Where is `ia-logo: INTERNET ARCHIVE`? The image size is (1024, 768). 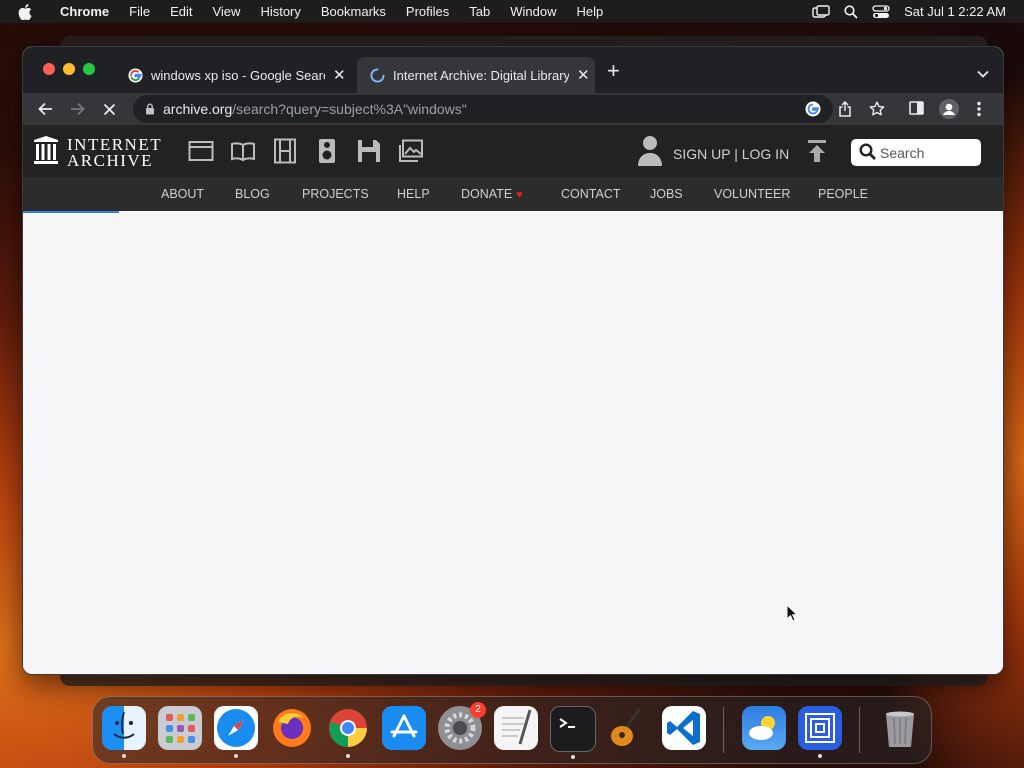 ia-logo: INTERNET ARCHIVE is located at coordinates (97, 152).